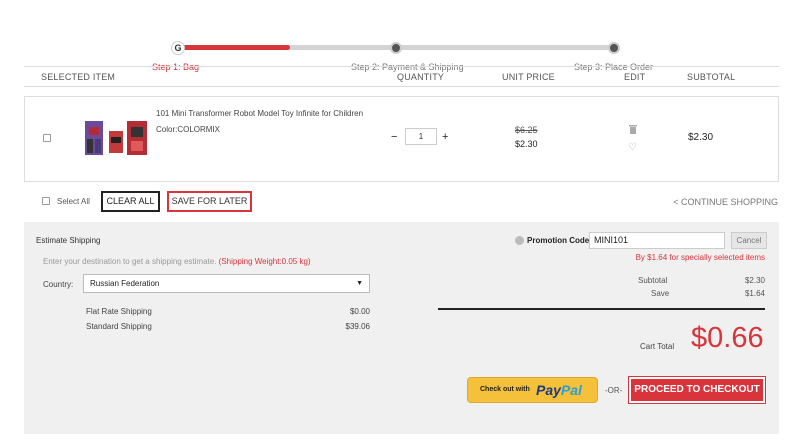 The height and width of the screenshot is (443, 800). What do you see at coordinates (130, 201) in the screenshot?
I see `clear-all-button: CLEAR ALL` at bounding box center [130, 201].